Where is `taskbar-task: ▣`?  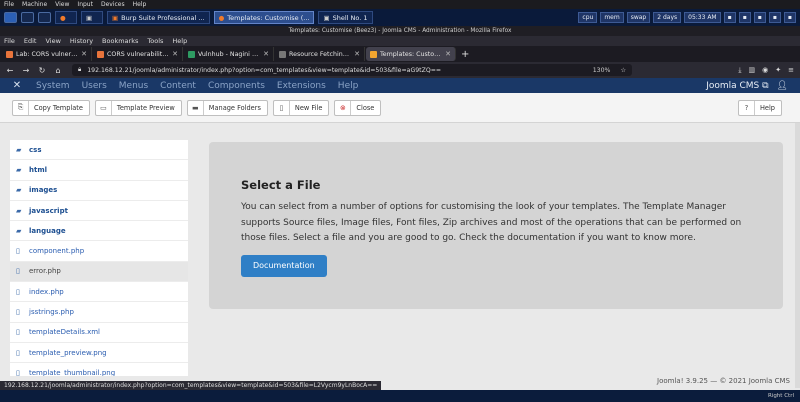 taskbar-task: ▣ is located at coordinates (92, 17).